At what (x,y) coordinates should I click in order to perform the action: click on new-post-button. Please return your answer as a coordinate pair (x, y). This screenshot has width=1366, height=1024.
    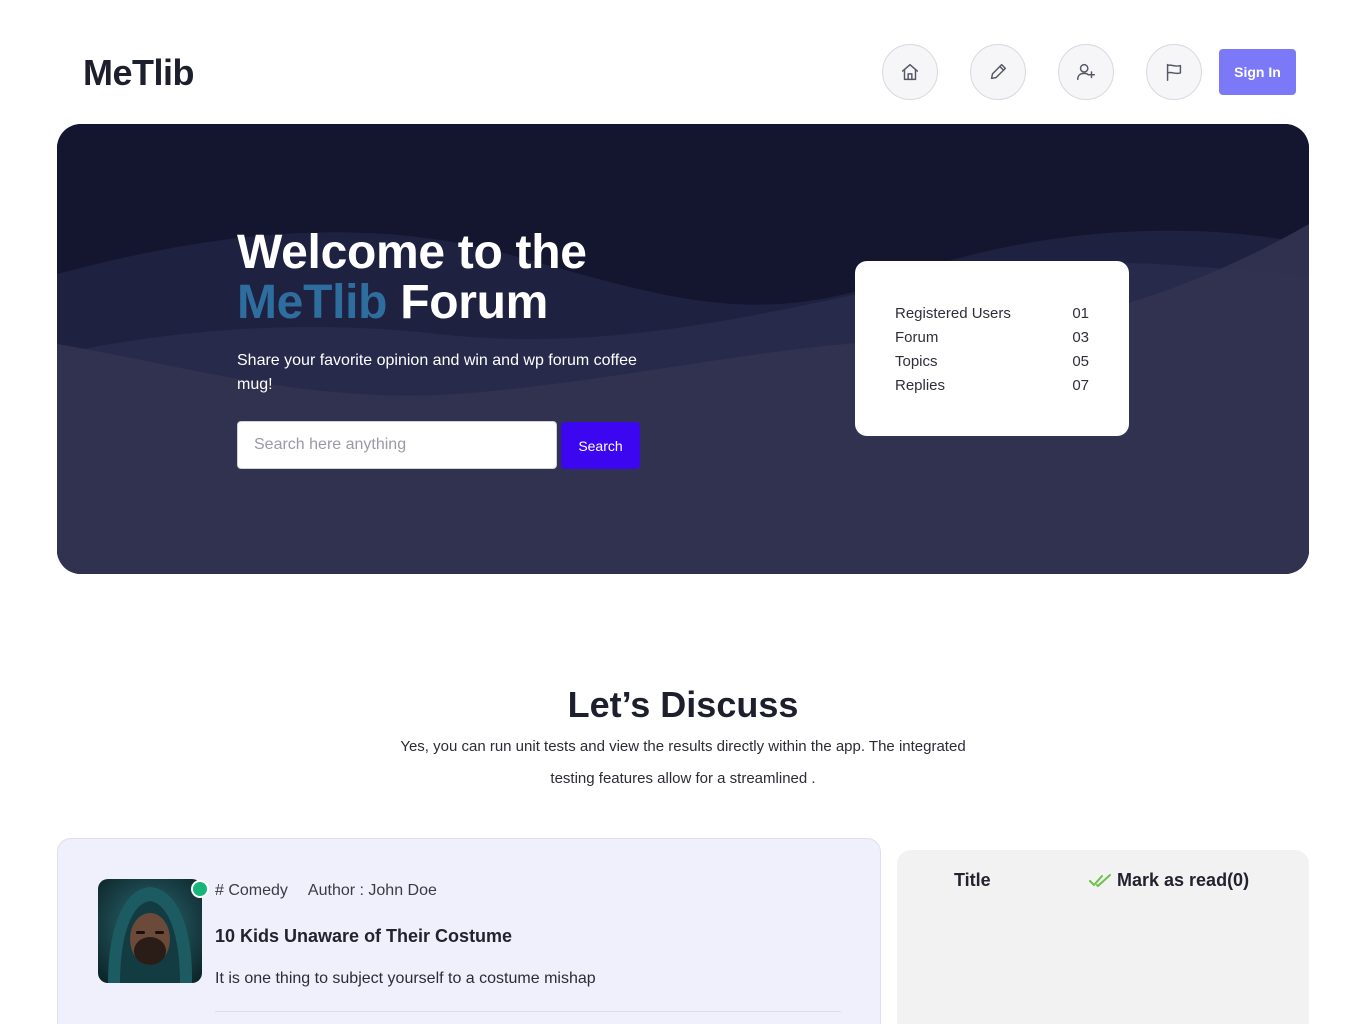
    Looking at the image, I should click on (998, 72).